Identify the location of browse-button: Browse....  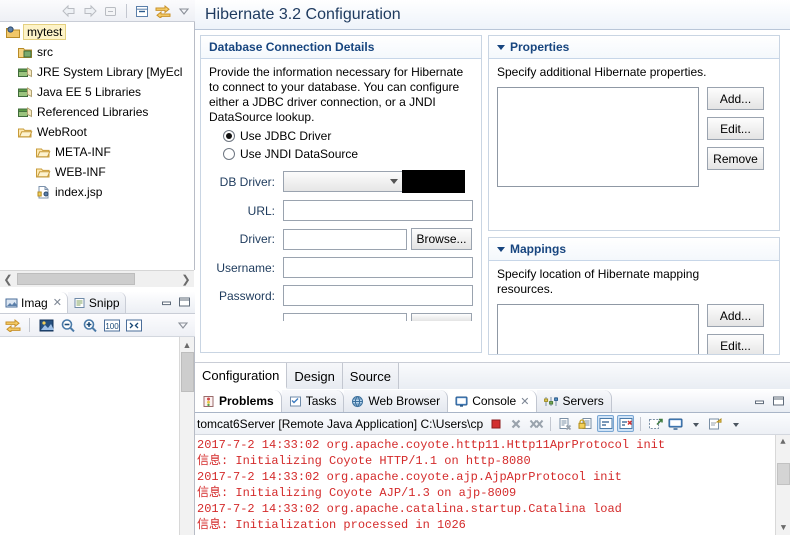
(441, 239).